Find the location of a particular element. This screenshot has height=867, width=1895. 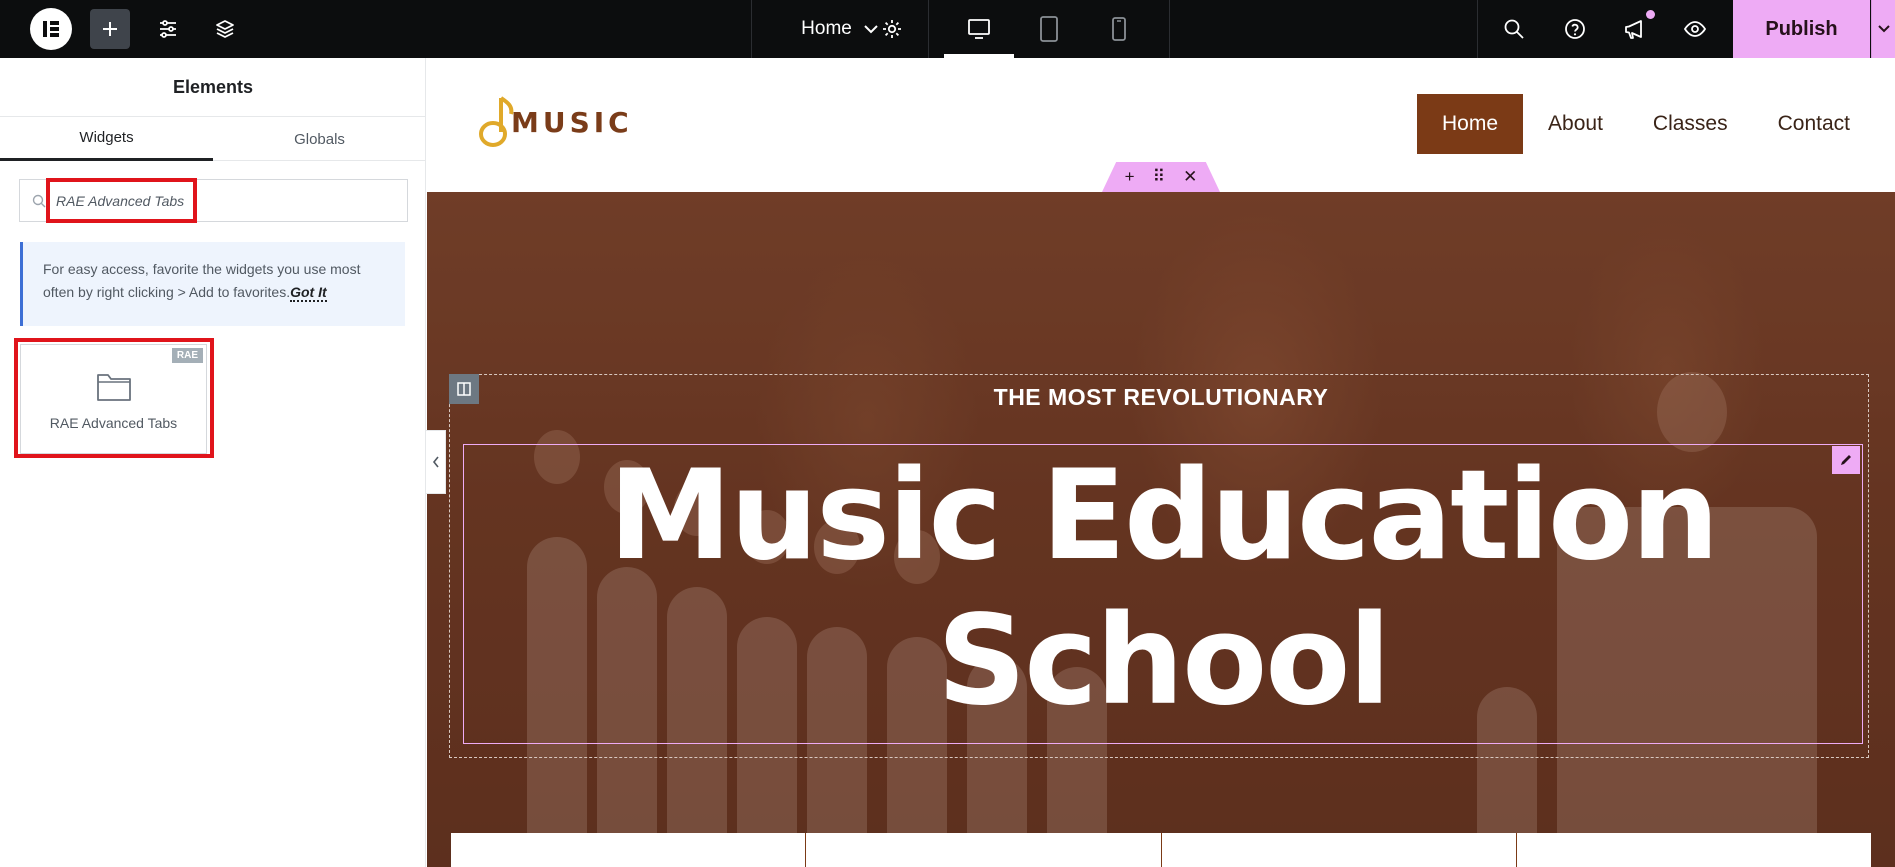

device-mobile-button is located at coordinates (1119, 29).